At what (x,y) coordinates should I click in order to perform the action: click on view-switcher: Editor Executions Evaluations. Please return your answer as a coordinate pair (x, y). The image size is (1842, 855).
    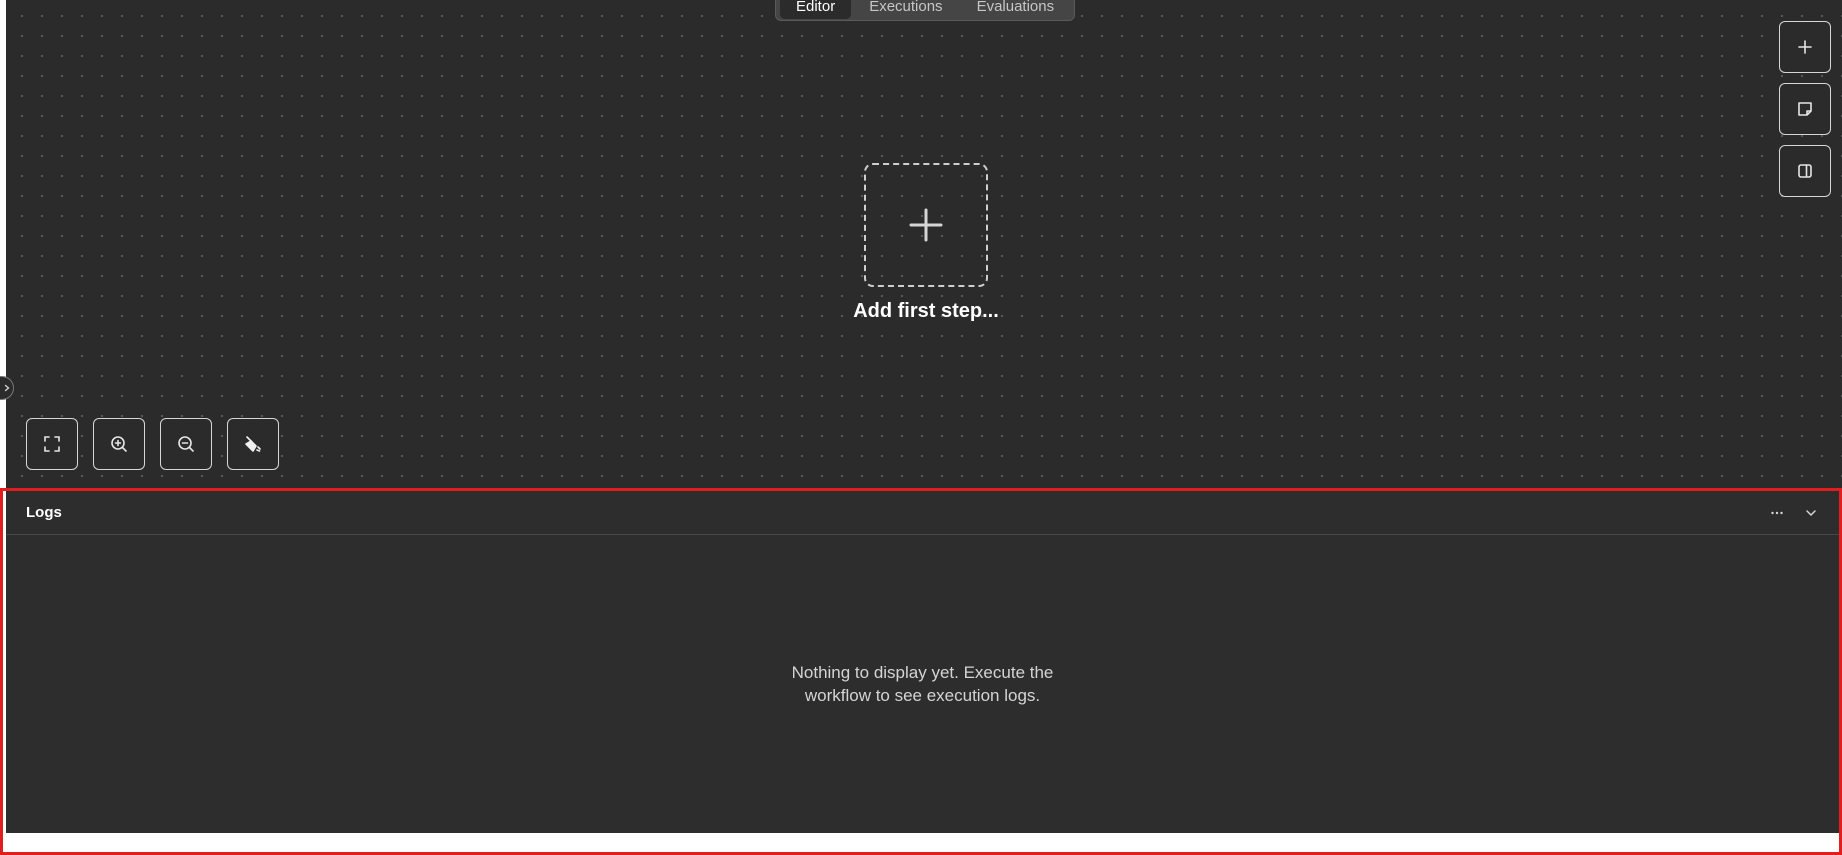
    Looking at the image, I should click on (925, 10).